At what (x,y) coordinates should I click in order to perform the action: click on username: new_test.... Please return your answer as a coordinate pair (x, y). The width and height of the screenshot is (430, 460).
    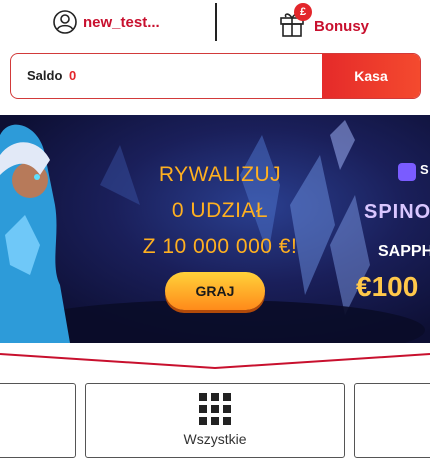
    Looking at the image, I should click on (121, 22).